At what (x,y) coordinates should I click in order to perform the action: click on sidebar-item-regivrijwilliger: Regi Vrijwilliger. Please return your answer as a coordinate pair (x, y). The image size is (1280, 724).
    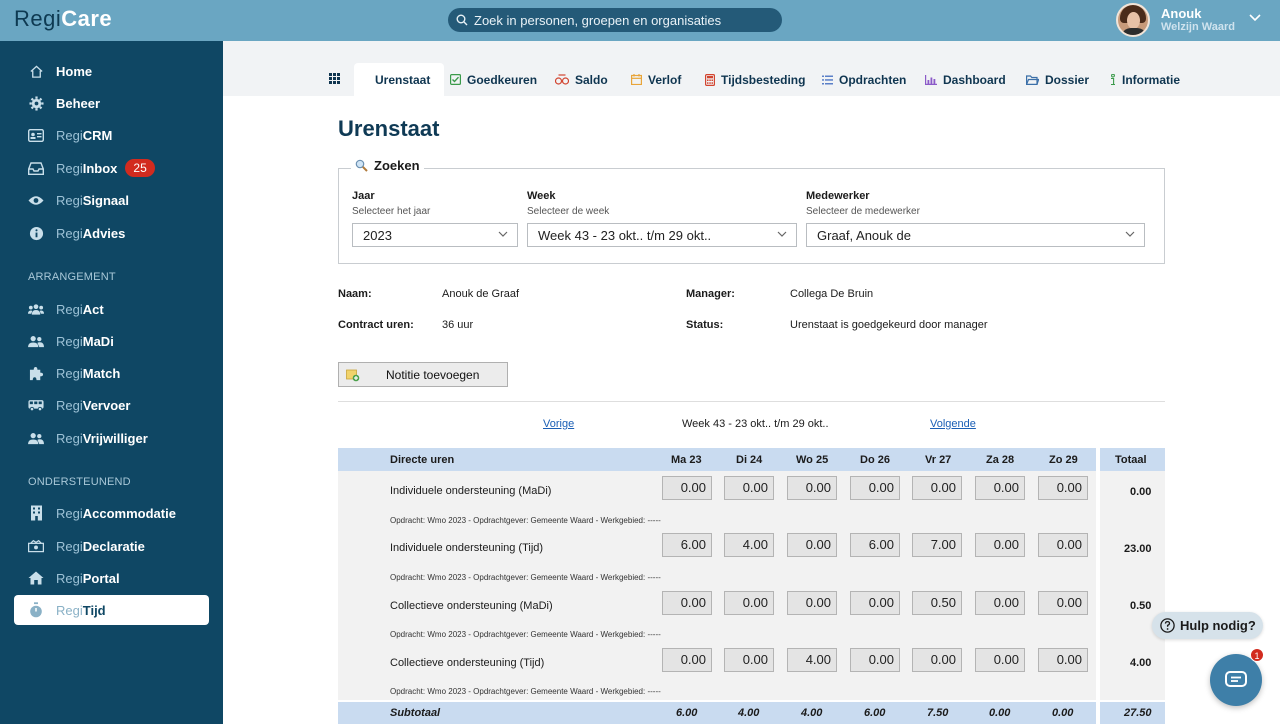
    Looking at the image, I should click on (111, 438).